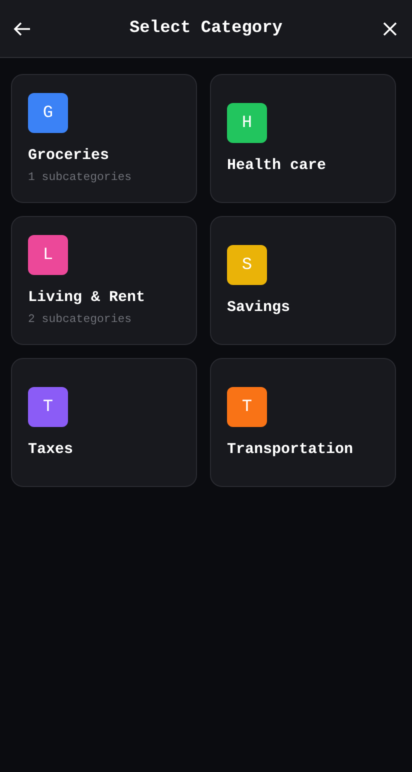 The height and width of the screenshot is (772, 412). I want to click on category-letter-badge: L, so click(48, 255).